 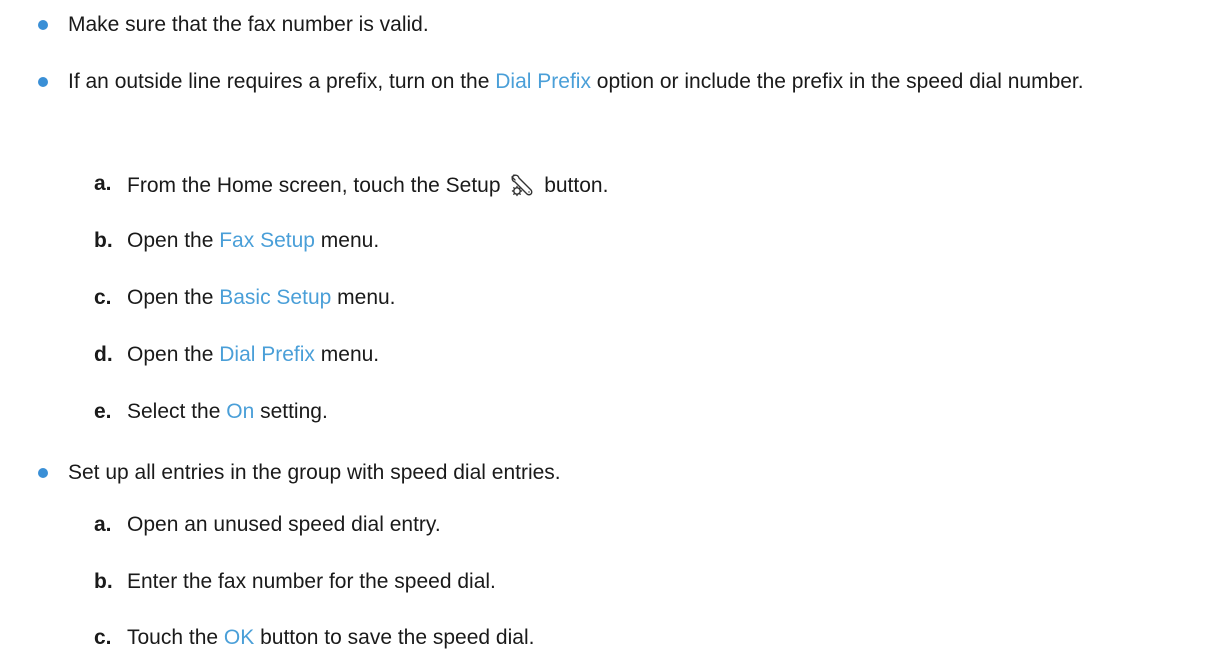 What do you see at coordinates (103, 411) in the screenshot?
I see `step-letter: e.` at bounding box center [103, 411].